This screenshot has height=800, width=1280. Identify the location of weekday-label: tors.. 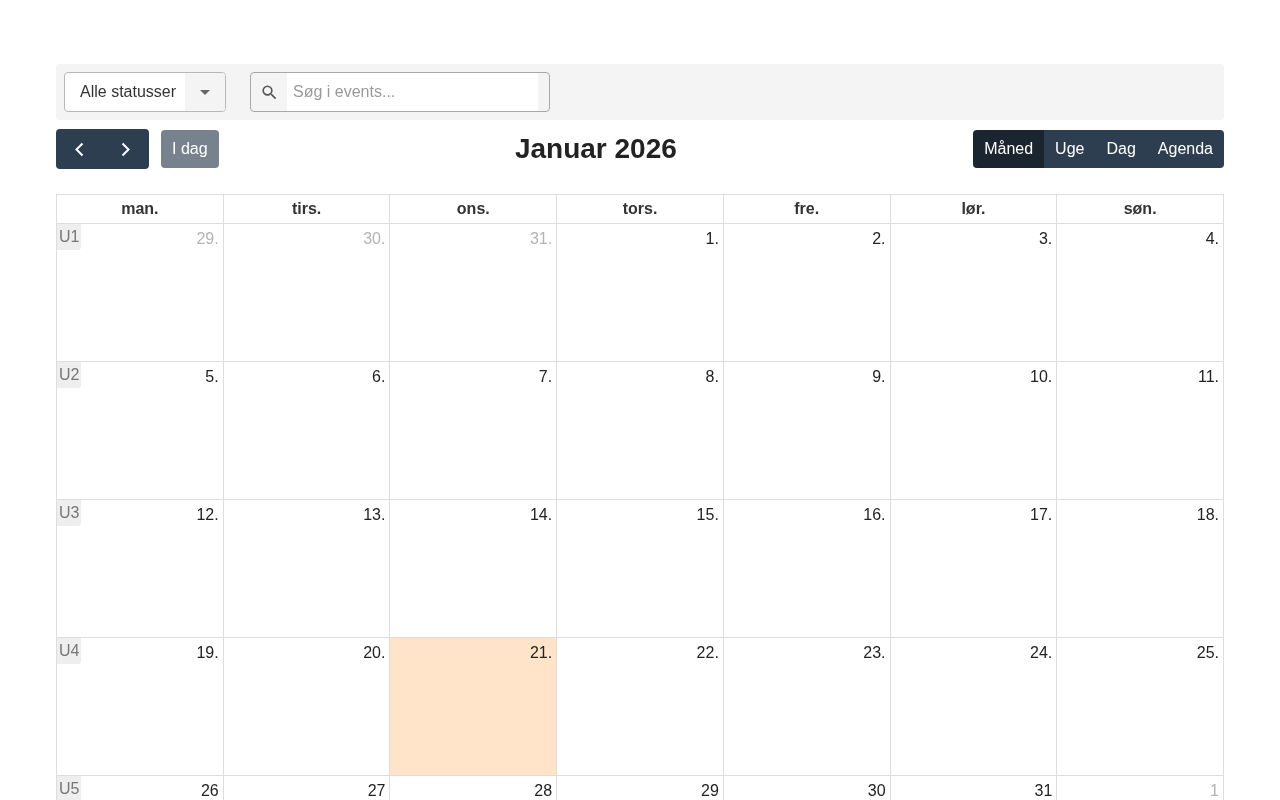
(640, 209).